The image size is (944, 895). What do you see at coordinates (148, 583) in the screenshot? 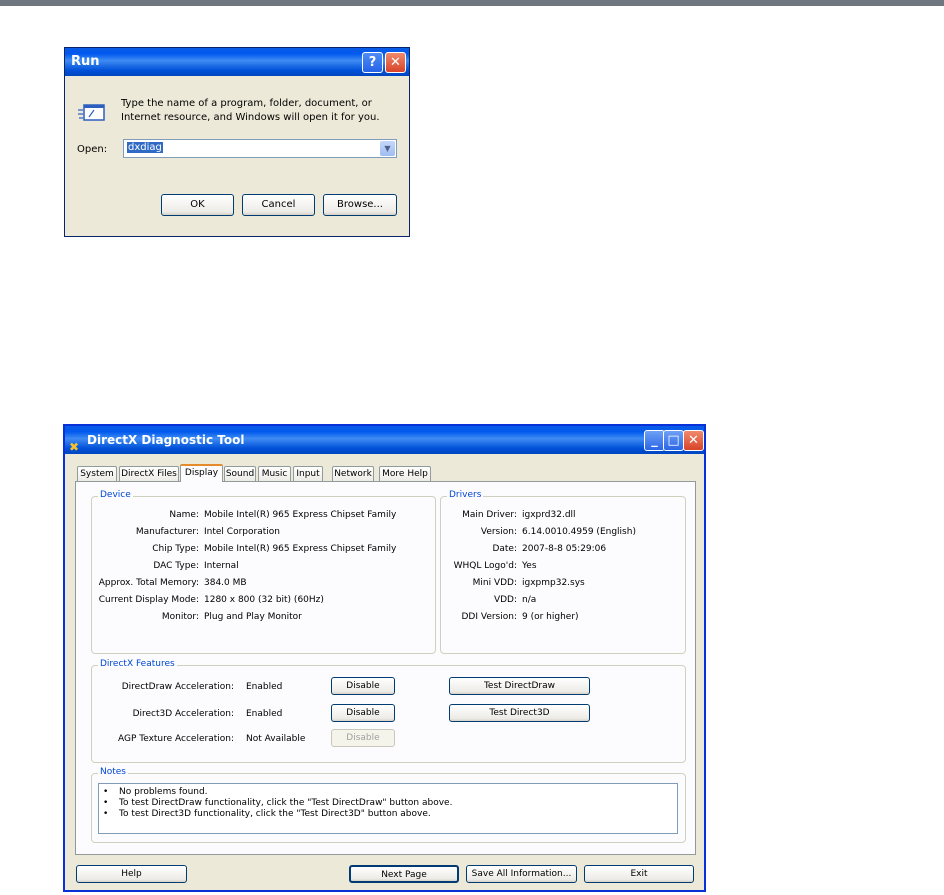
I see `device-memory-label: Approx. Total Memory:` at bounding box center [148, 583].